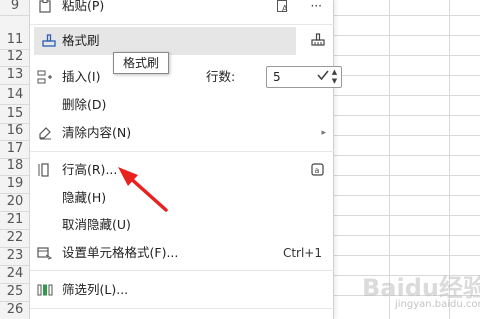 The height and width of the screenshot is (319, 480). Describe the element at coordinates (45, 133) in the screenshot. I see `eraser-icon` at that location.